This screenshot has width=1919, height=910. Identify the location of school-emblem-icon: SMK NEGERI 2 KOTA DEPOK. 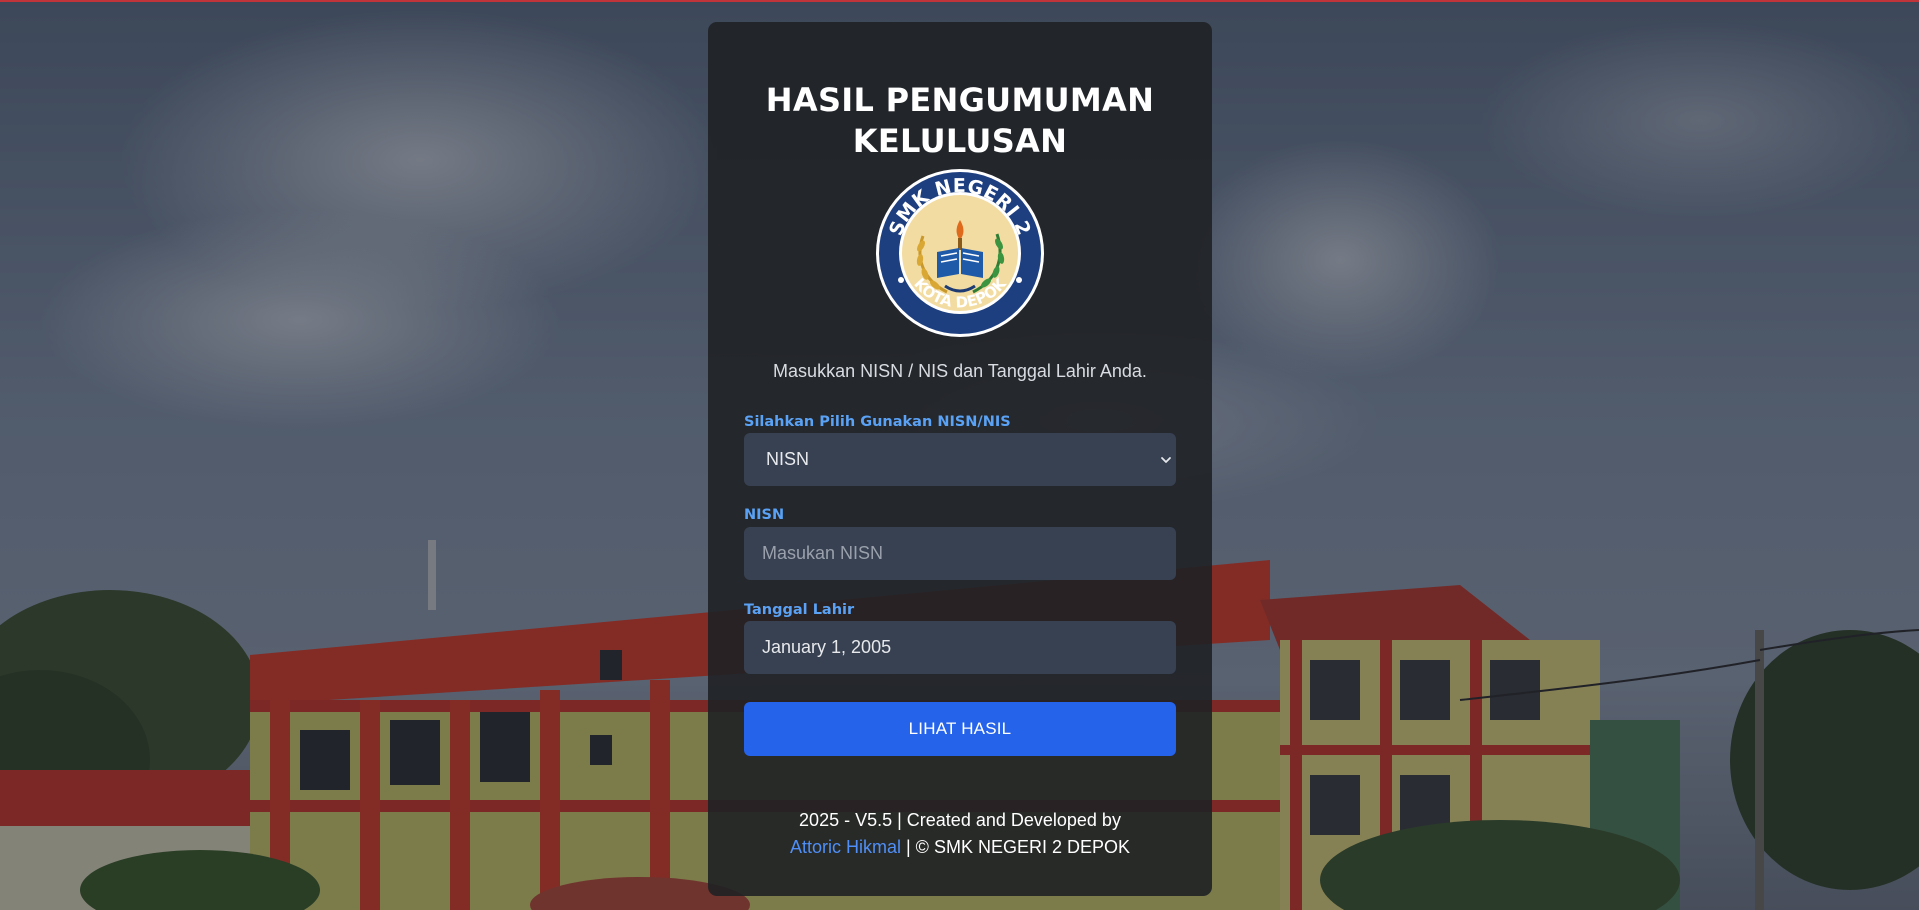
(960, 253).